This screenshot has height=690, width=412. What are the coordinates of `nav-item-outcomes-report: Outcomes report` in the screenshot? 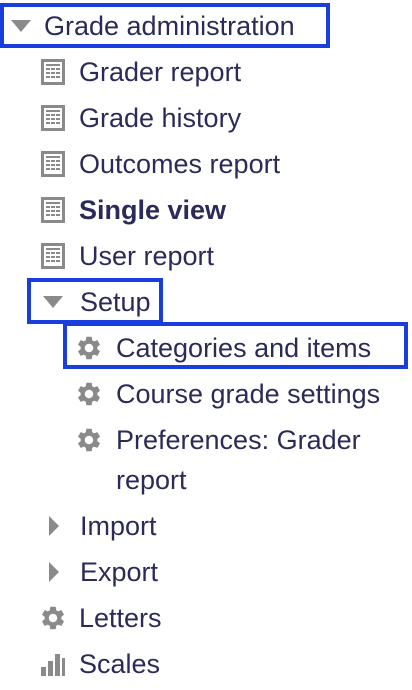 It's located at (158, 164).